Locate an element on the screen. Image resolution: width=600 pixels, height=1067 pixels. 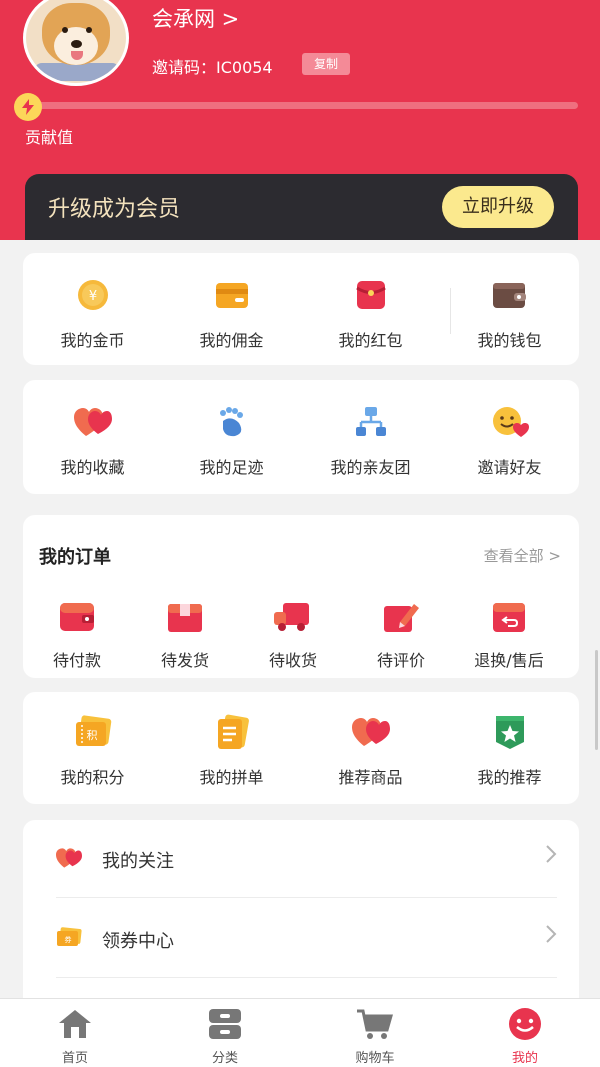
bottom-tab-bar: 首页 分类 购物车 我的 is located at coordinates (300, 1032).